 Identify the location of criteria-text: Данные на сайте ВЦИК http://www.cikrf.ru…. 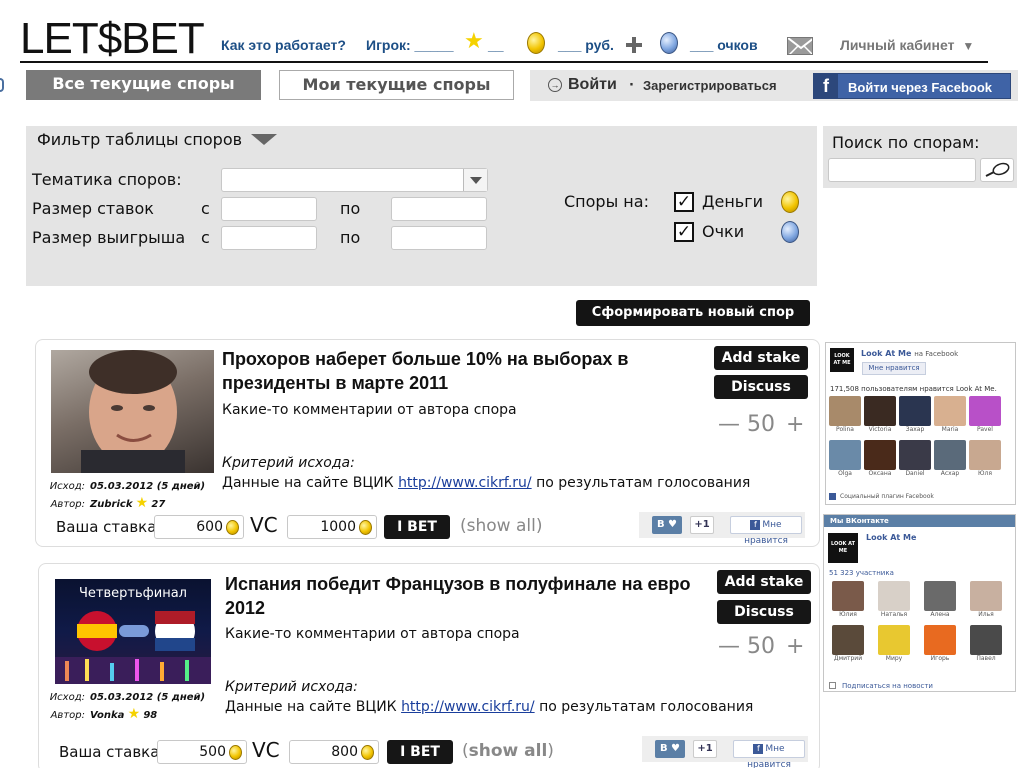
(489, 707).